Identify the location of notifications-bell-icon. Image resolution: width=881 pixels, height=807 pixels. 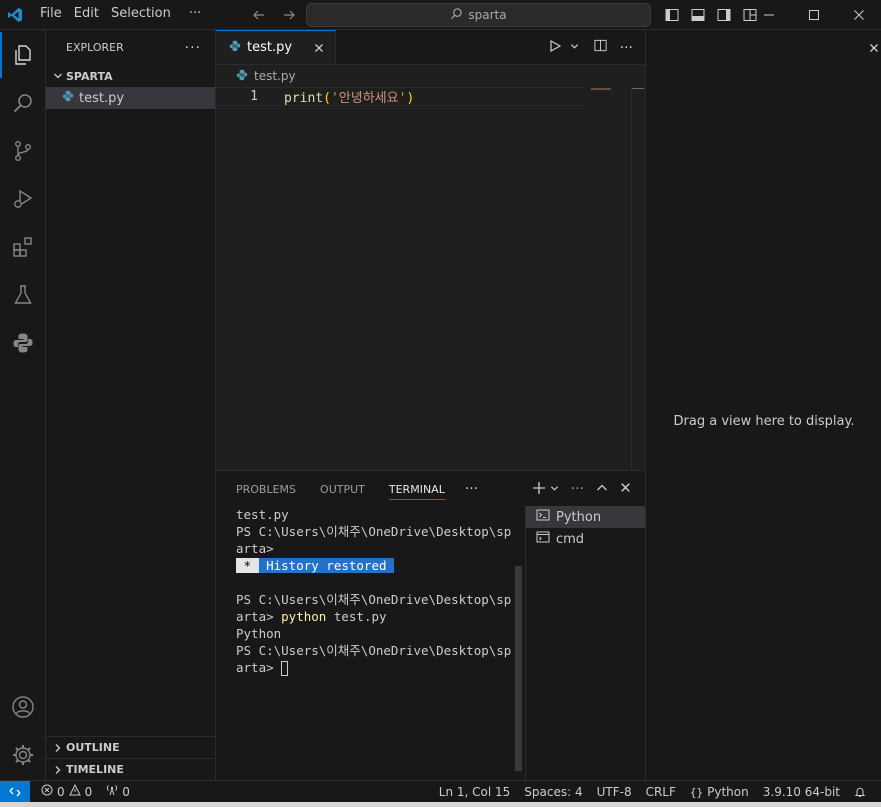
(860, 792).